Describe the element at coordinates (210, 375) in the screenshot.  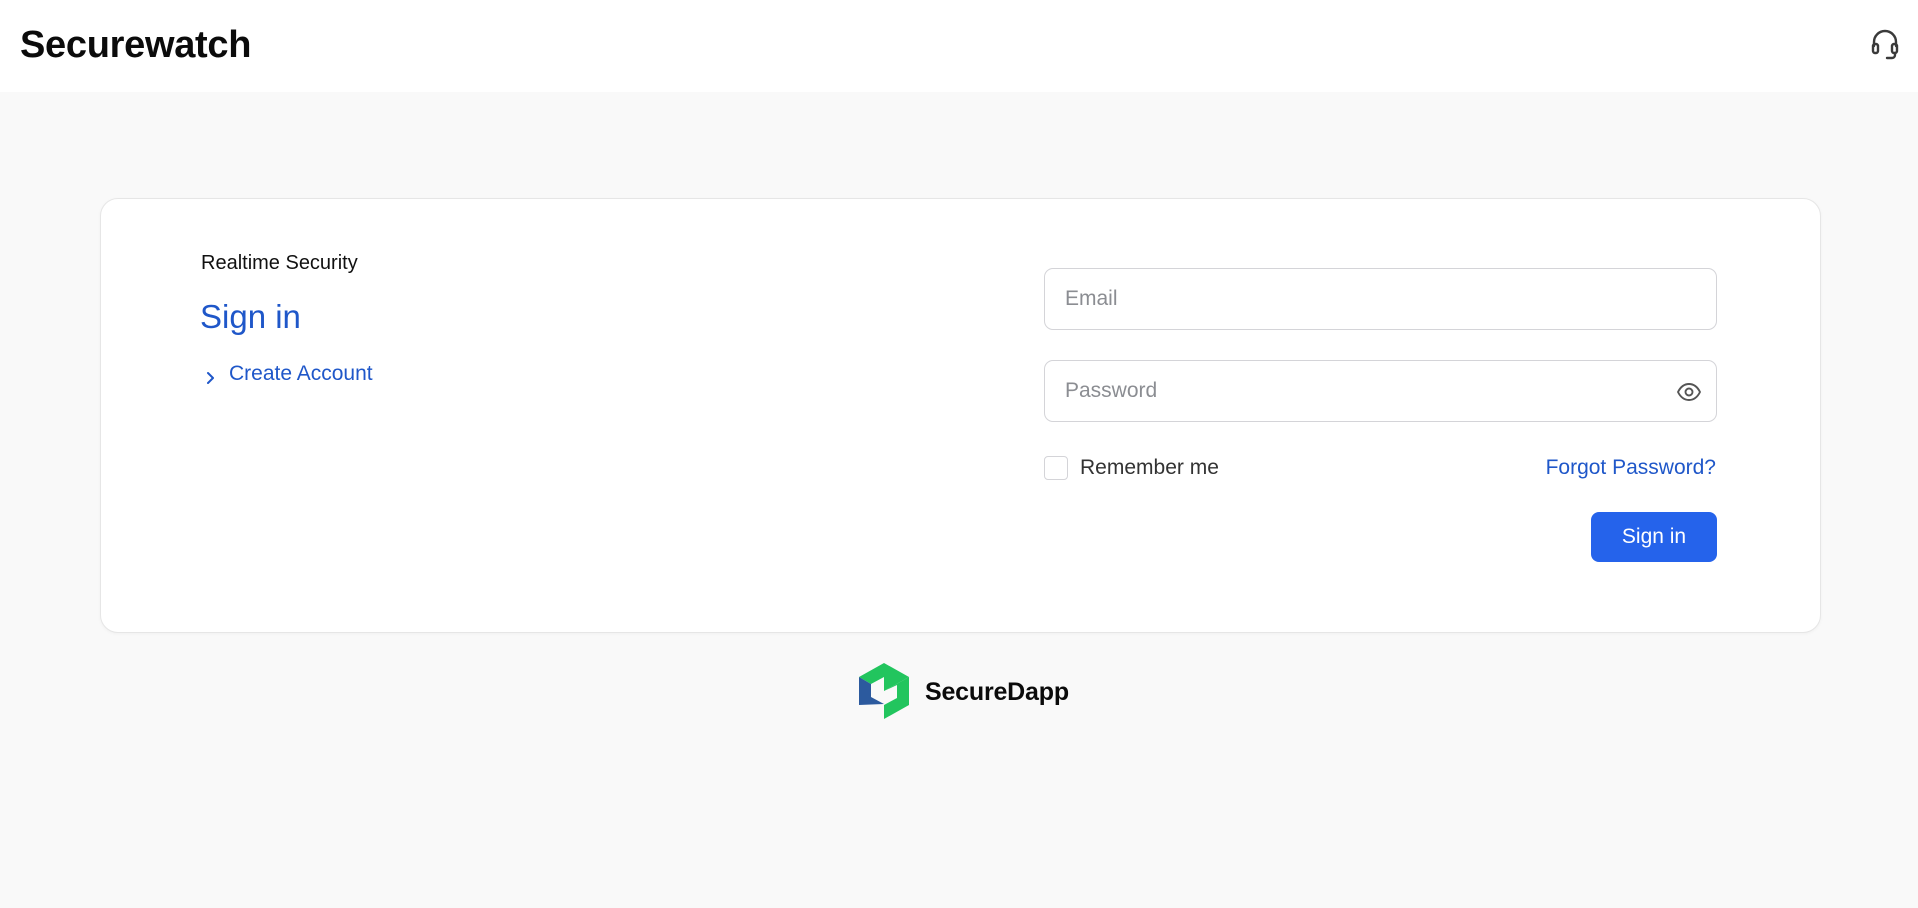
I see `chevron-right-icon` at that location.